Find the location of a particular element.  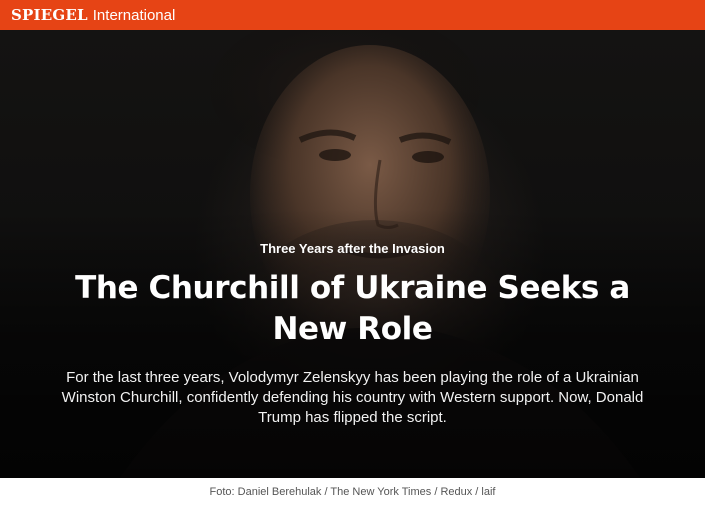

brand-name: SPIEGEL is located at coordinates (49, 15).